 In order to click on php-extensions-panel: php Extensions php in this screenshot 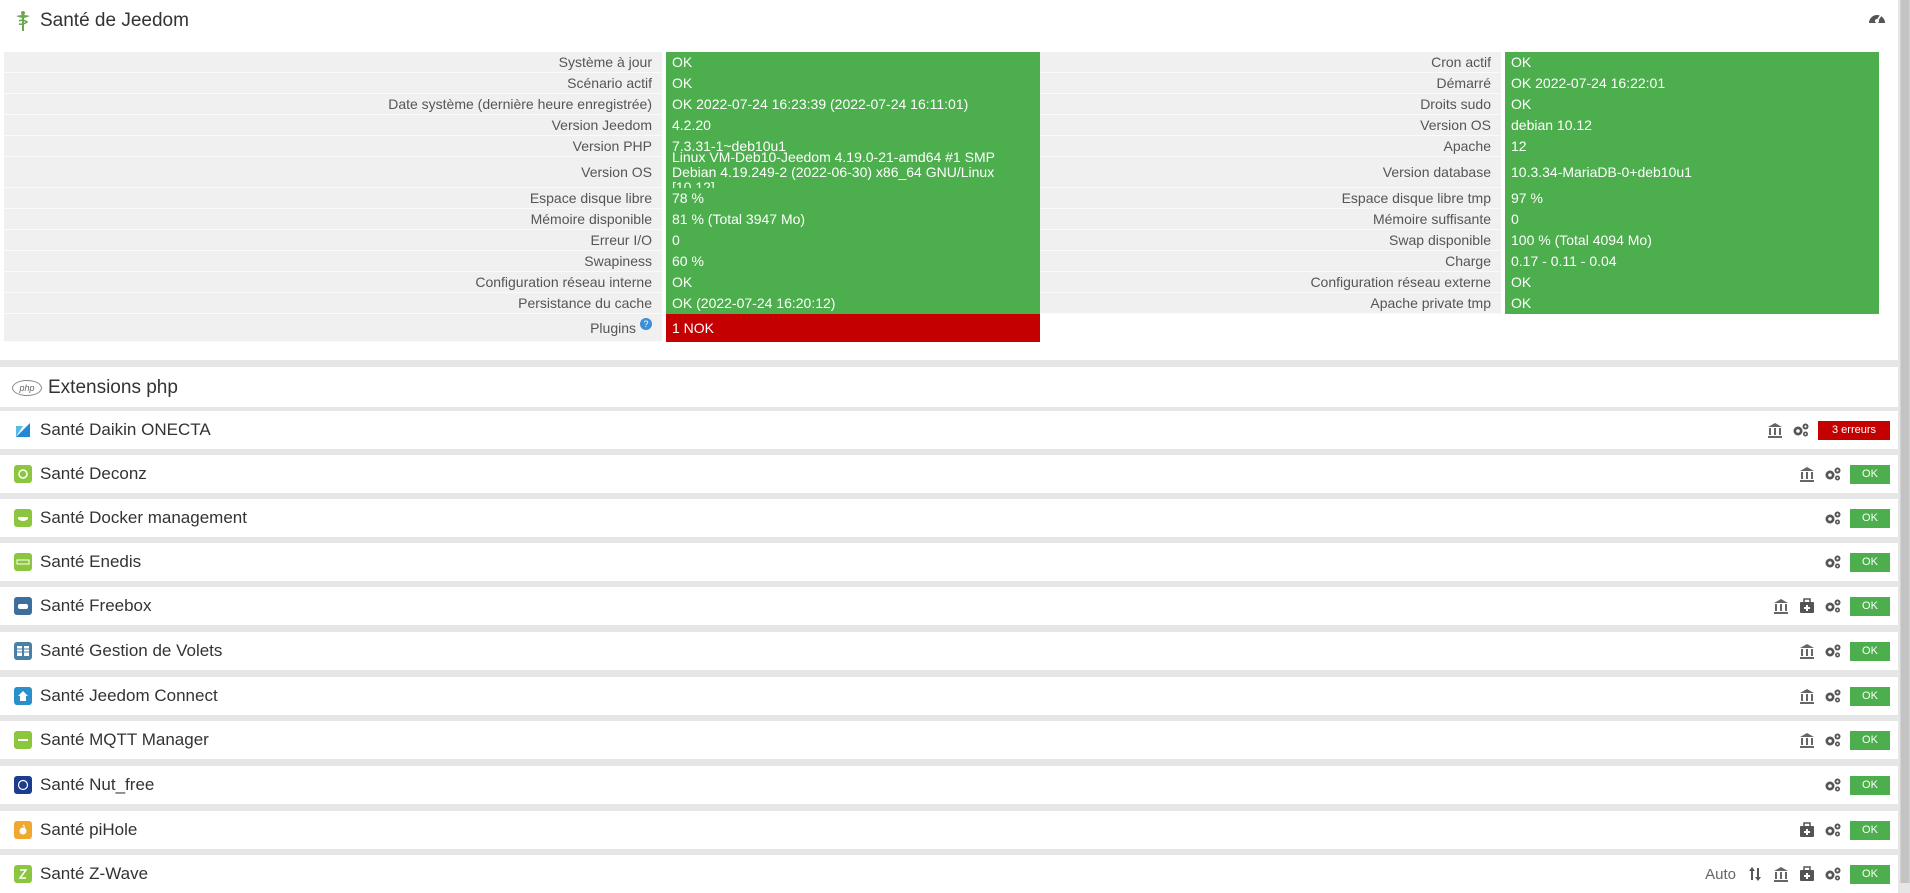, I will do `click(949, 387)`.